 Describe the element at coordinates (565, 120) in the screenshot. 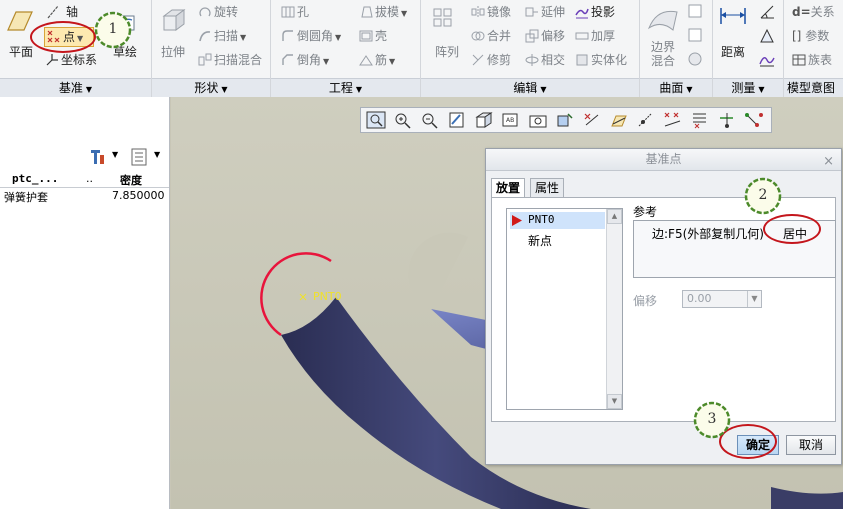

I see `display-style-icon` at that location.